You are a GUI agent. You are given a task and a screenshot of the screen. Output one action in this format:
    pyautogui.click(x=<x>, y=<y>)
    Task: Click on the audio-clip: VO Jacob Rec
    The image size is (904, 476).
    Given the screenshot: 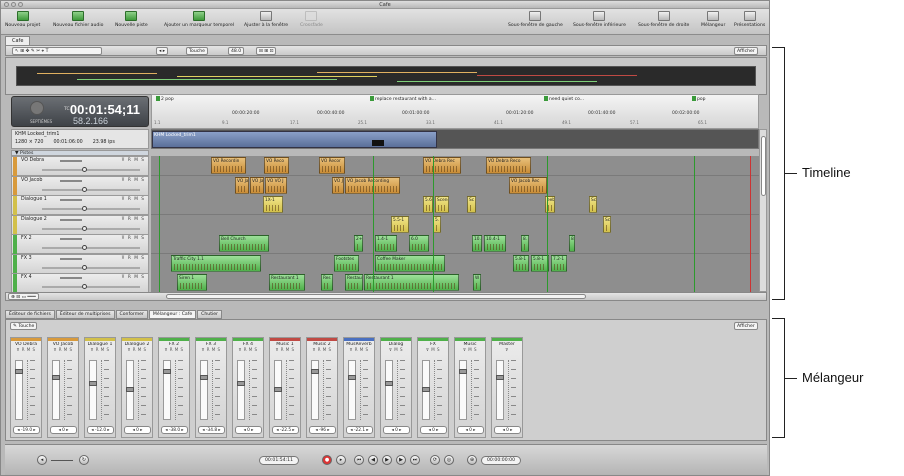 What is the action you would take?
    pyautogui.click(x=528, y=185)
    